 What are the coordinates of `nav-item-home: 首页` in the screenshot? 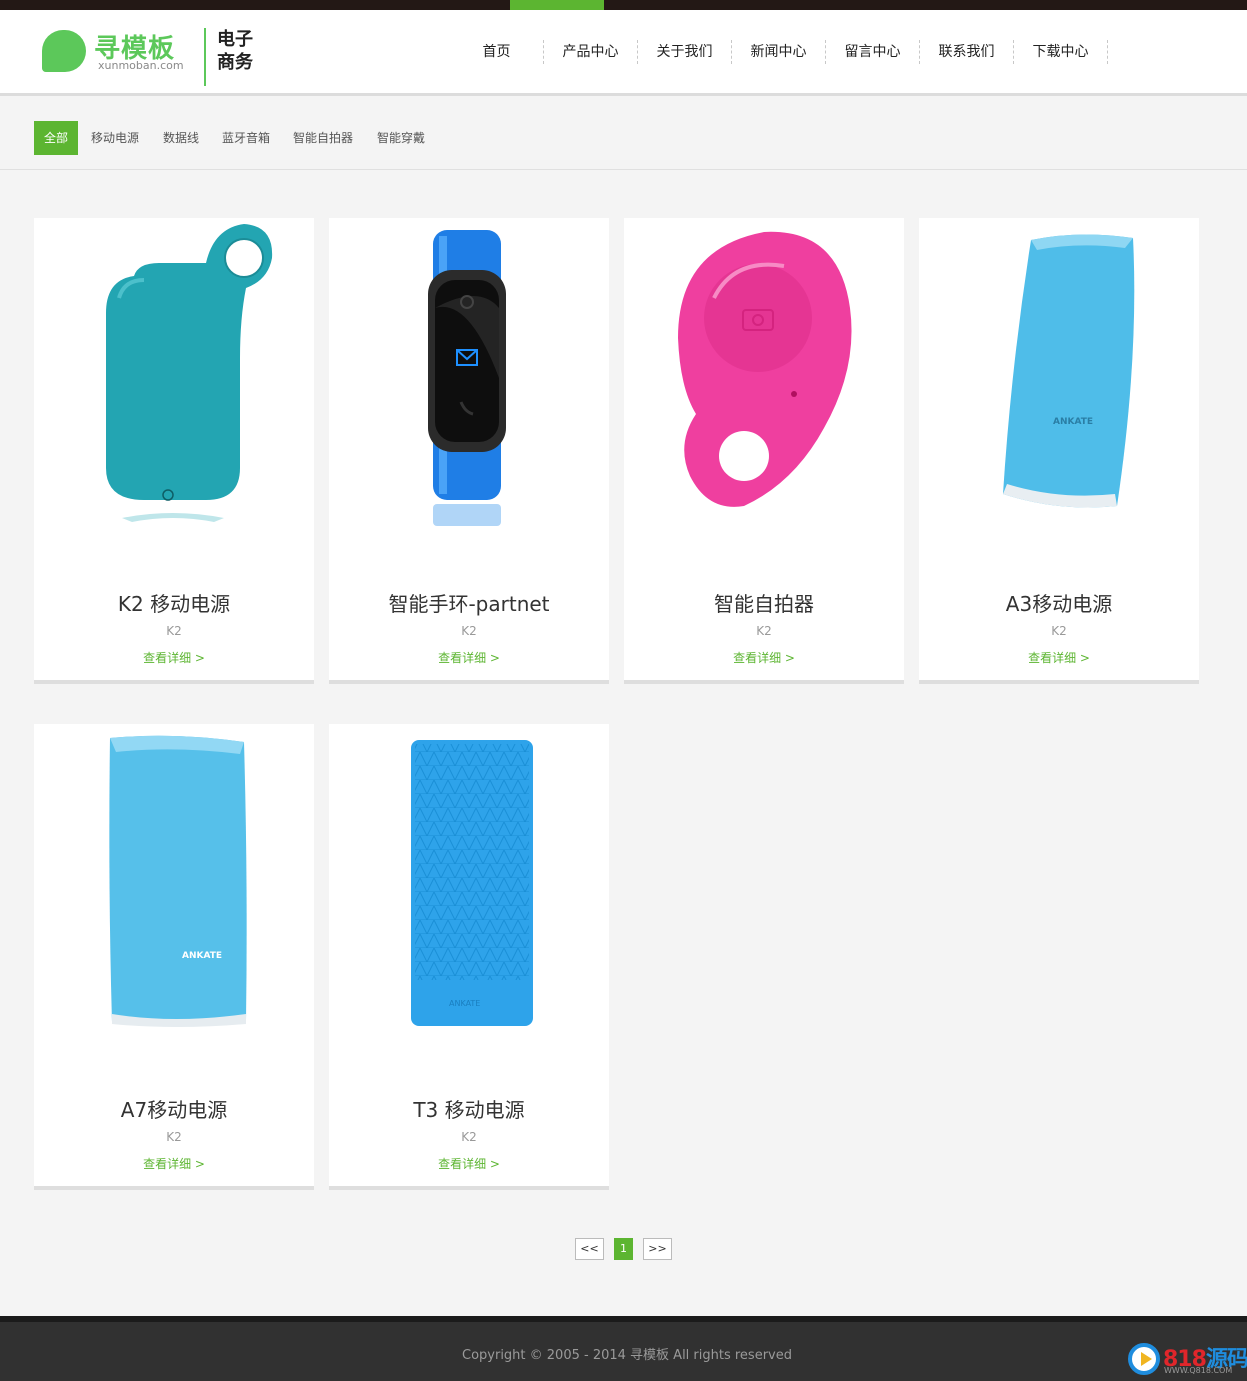 It's located at (497, 52).